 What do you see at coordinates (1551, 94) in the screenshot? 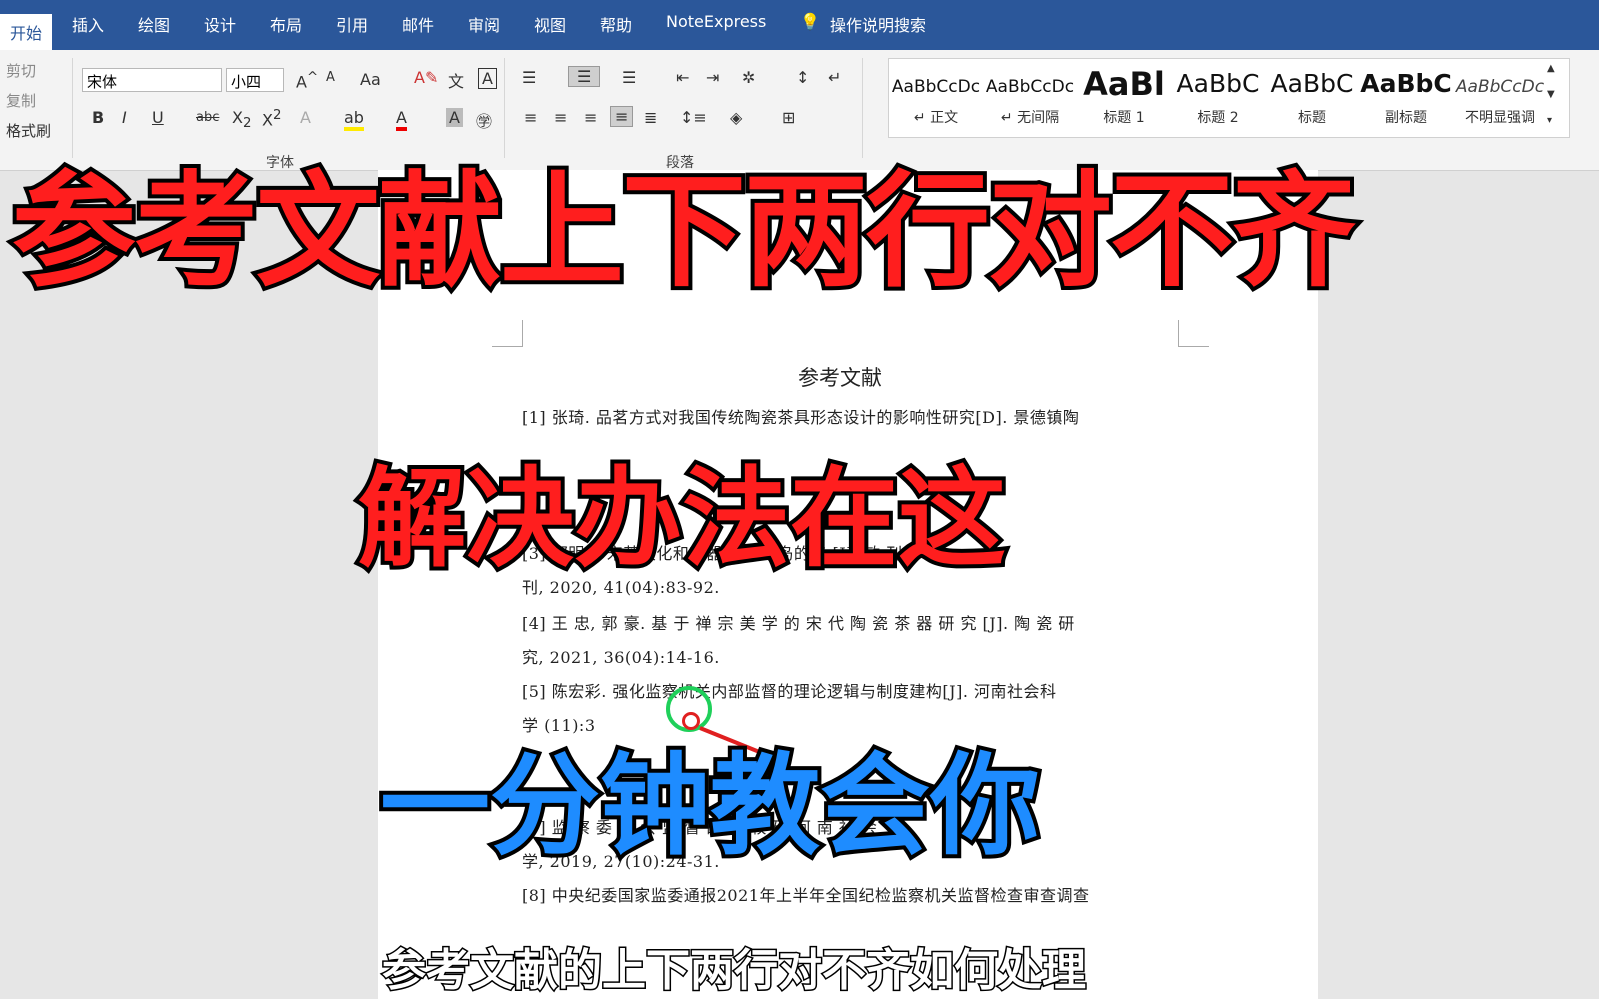
I see `gallery-scroll-down-icon: ▼` at bounding box center [1551, 94].